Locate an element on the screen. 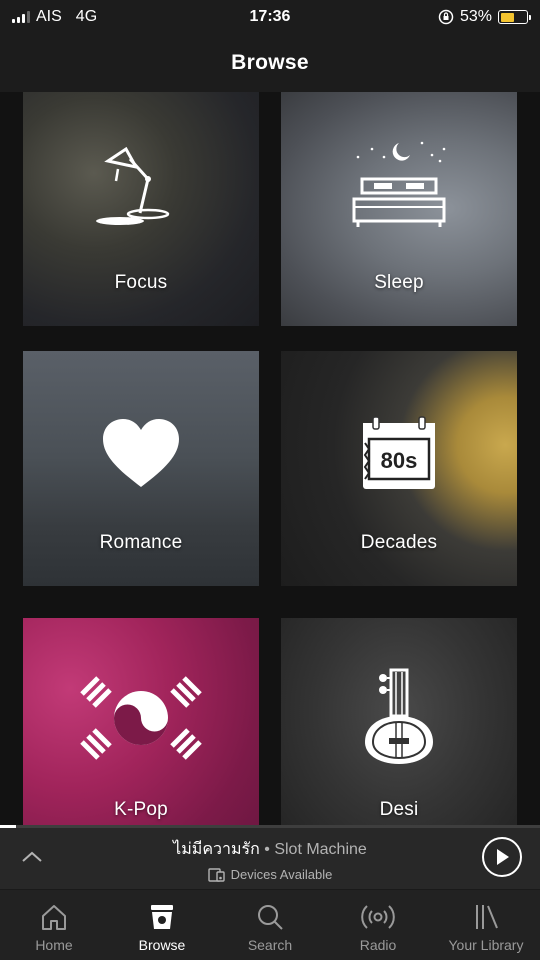  status-bar: AIS 4G 17:36 53% is located at coordinates (270, 17).